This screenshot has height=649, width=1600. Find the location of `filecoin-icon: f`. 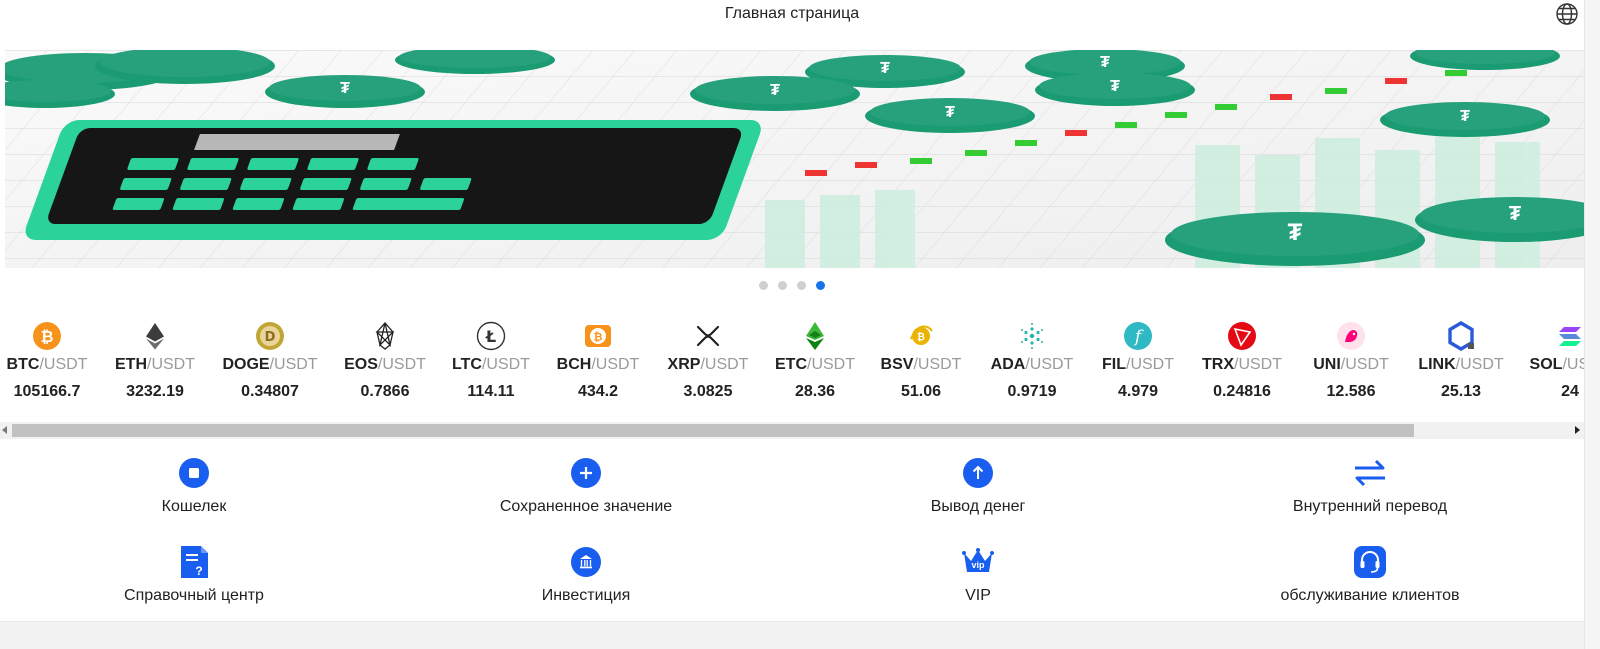

filecoin-icon: f is located at coordinates (1138, 336).